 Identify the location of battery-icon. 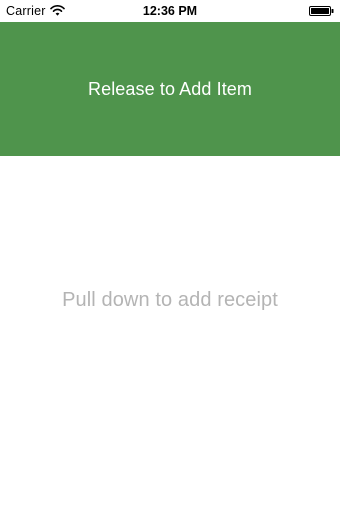
(321, 11).